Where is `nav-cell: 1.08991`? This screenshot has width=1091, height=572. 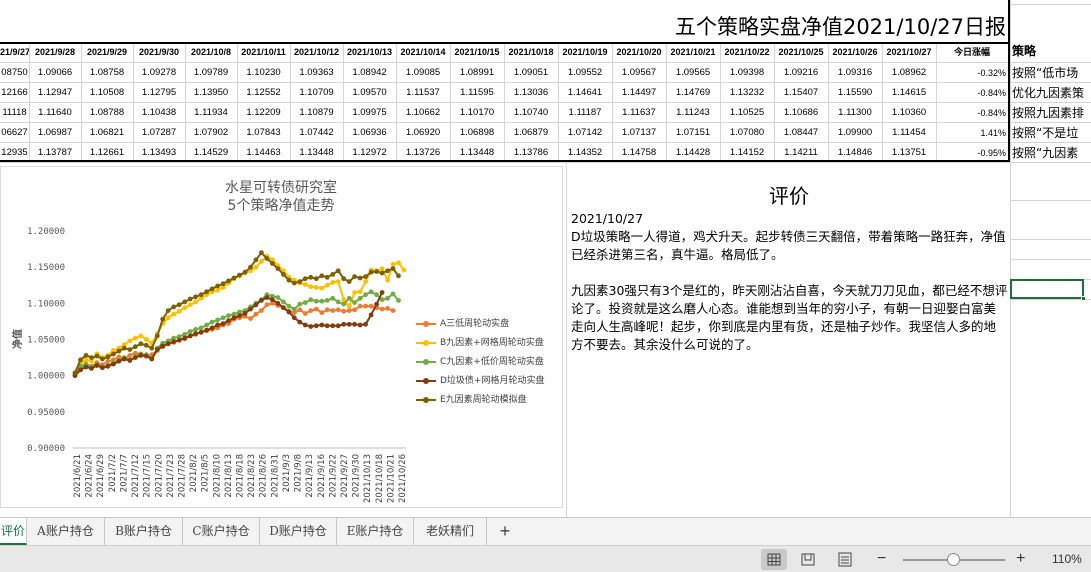 nav-cell: 1.08991 is located at coordinates (477, 73).